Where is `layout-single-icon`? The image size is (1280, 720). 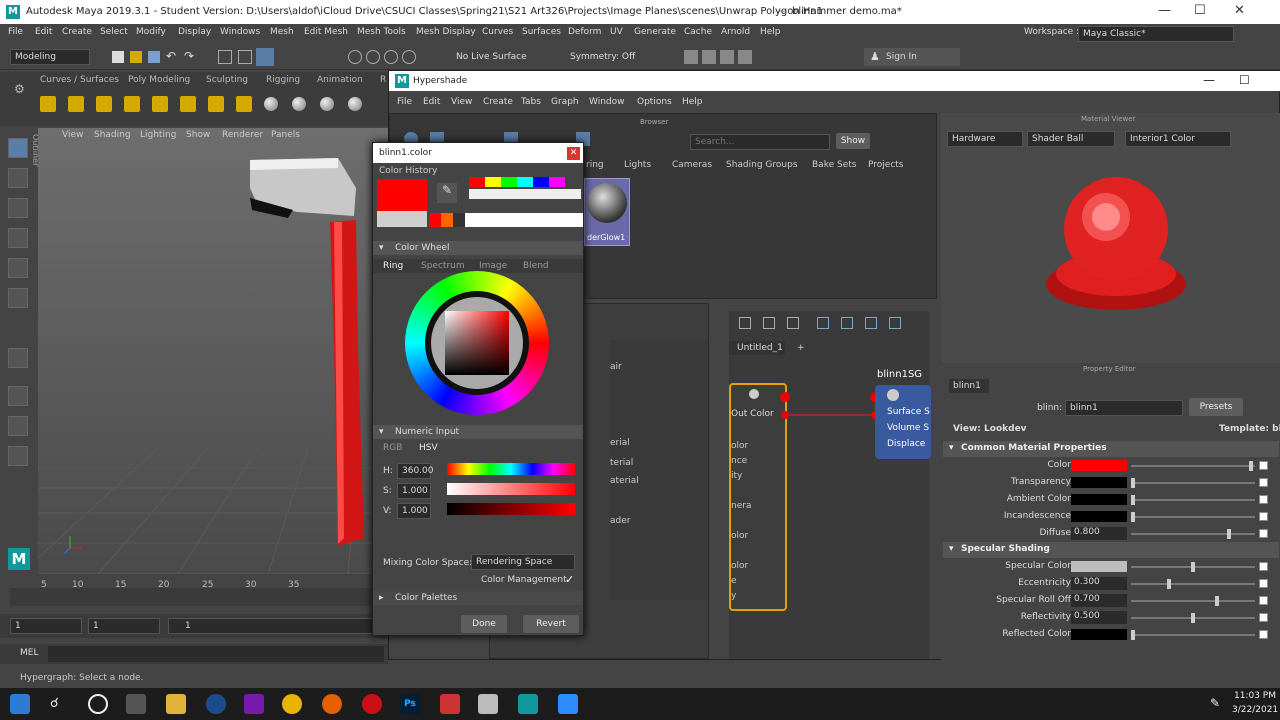 layout-single-icon is located at coordinates (18, 358).